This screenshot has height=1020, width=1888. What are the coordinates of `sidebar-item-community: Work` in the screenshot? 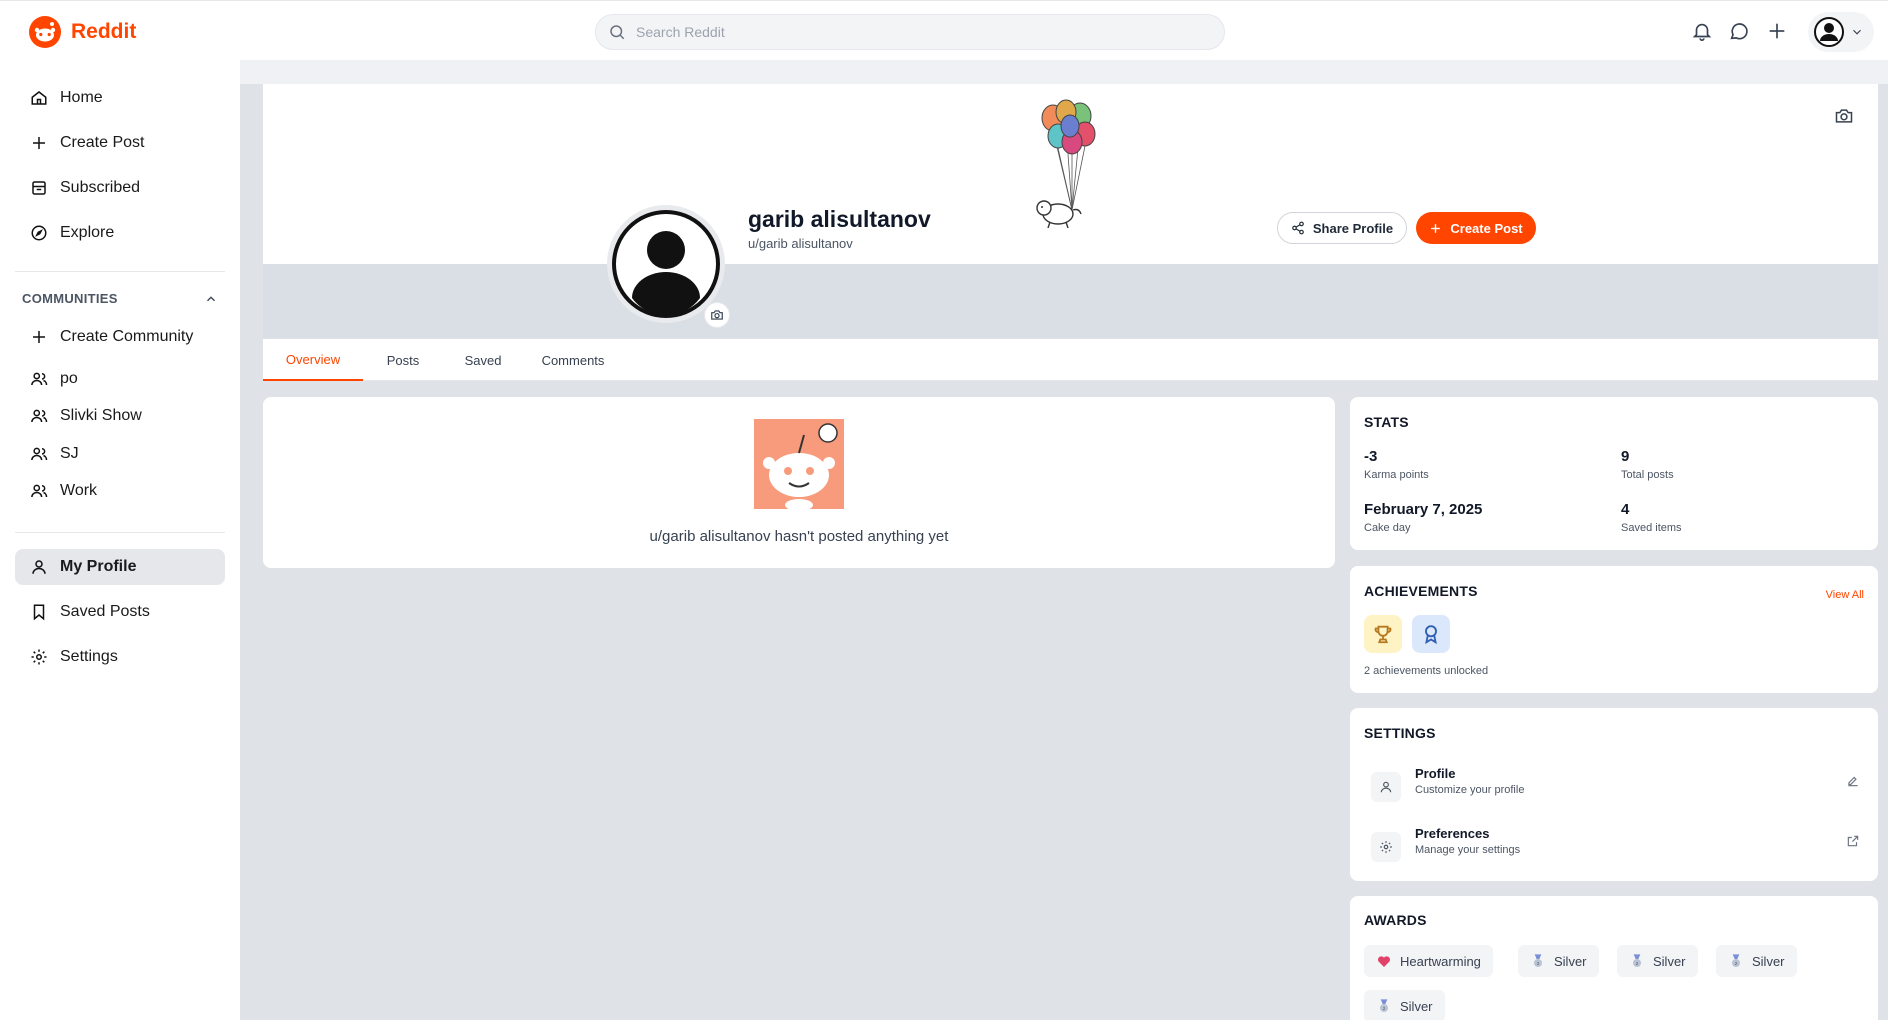 It's located at (120, 491).